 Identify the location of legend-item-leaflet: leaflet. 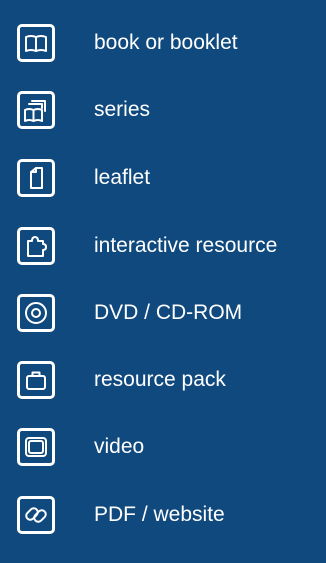
(83, 178).